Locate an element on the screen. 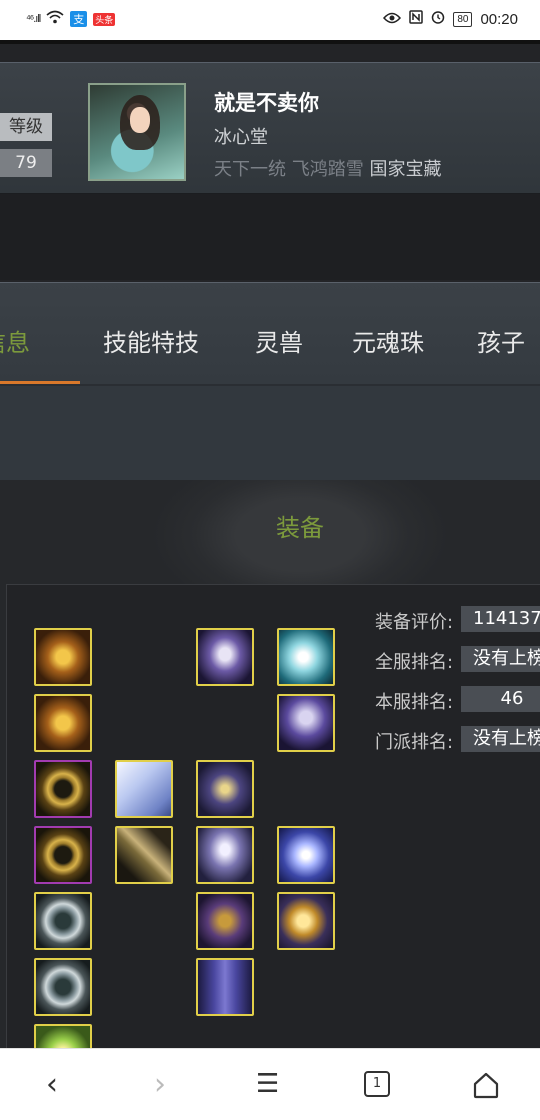 This screenshot has height=1120, width=540. signal-icon: ⁴⁶.ıll is located at coordinates (33, 19).